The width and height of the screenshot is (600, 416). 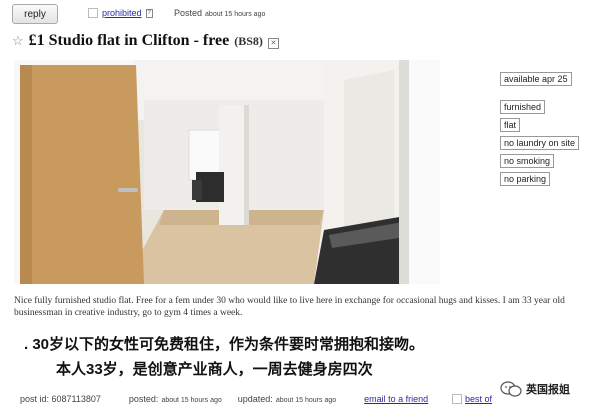 I want to click on posted-label: Posted, so click(x=188, y=13).